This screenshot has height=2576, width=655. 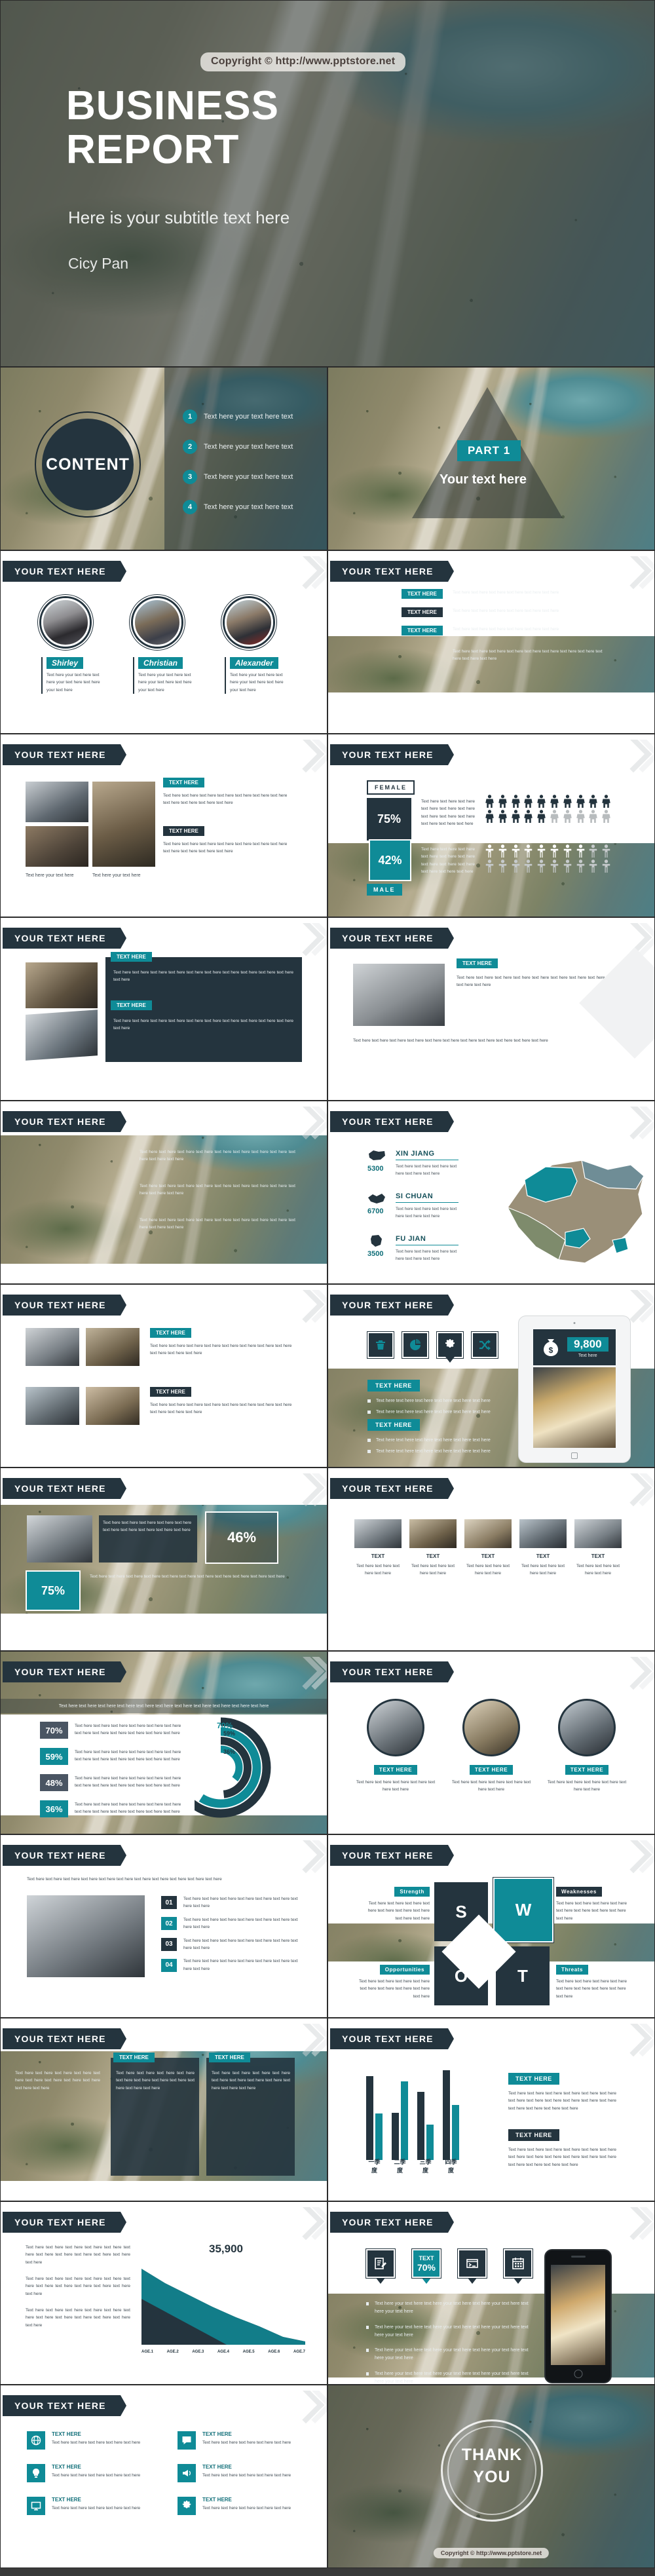 I want to click on region-row-2: 6700, so click(x=377, y=1203).